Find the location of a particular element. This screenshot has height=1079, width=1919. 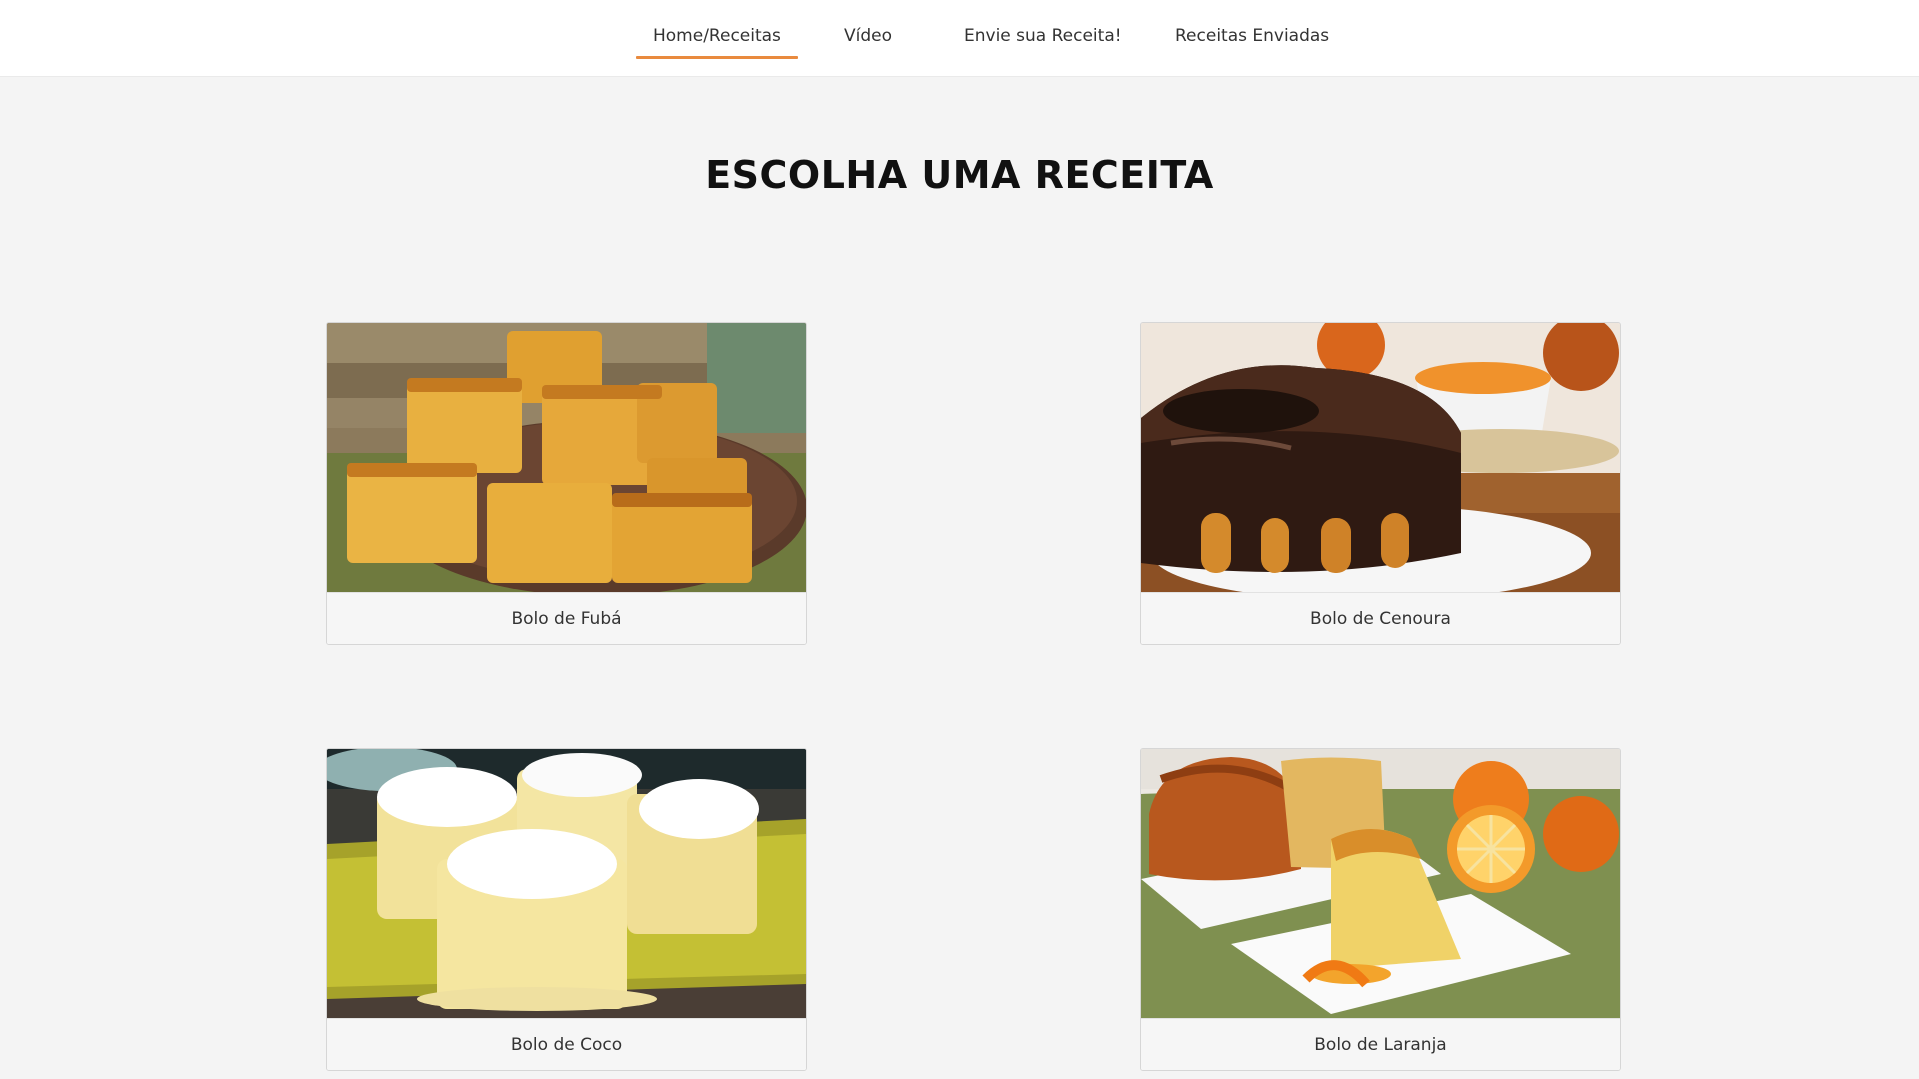

nav-sent-recipes: Receitas Enviadas is located at coordinates (1252, 36).